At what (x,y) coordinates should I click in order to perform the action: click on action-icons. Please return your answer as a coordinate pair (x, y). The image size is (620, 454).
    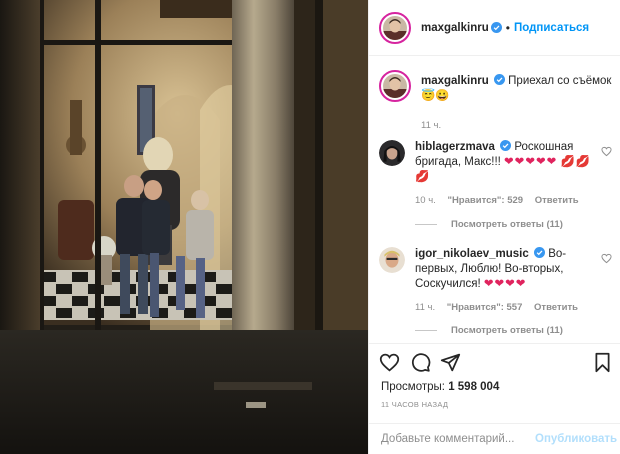
    Looking at the image, I should click on (496, 365).